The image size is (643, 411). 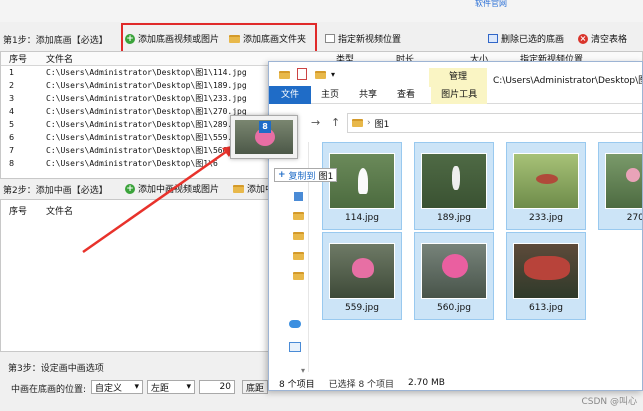 What do you see at coordinates (382, 123) in the screenshot?
I see `breadcrumb: 图1` at bounding box center [382, 123].